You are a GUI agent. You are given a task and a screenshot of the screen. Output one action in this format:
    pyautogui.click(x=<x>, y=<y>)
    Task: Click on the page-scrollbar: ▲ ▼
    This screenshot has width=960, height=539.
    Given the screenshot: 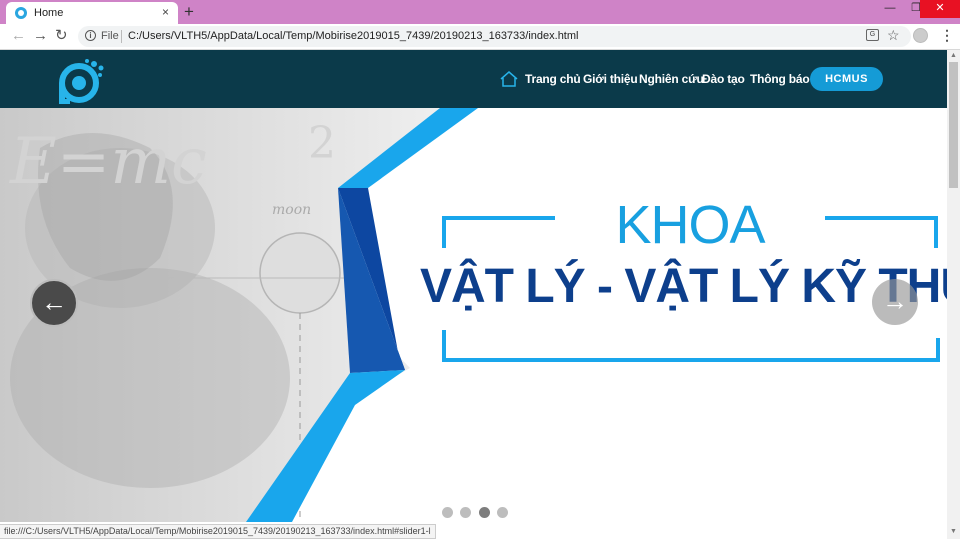 What is the action you would take?
    pyautogui.click(x=953, y=294)
    